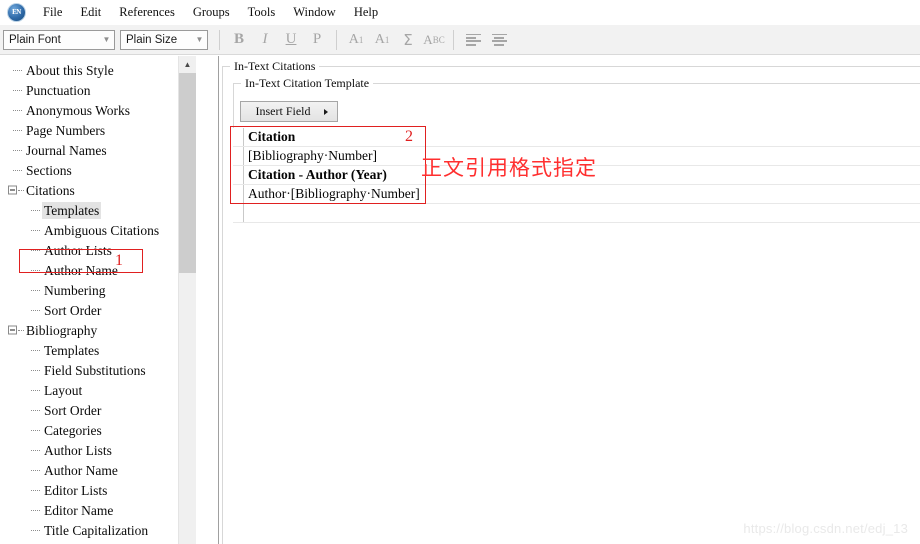  I want to click on insert-field-label: Insert Field, so click(283, 111).